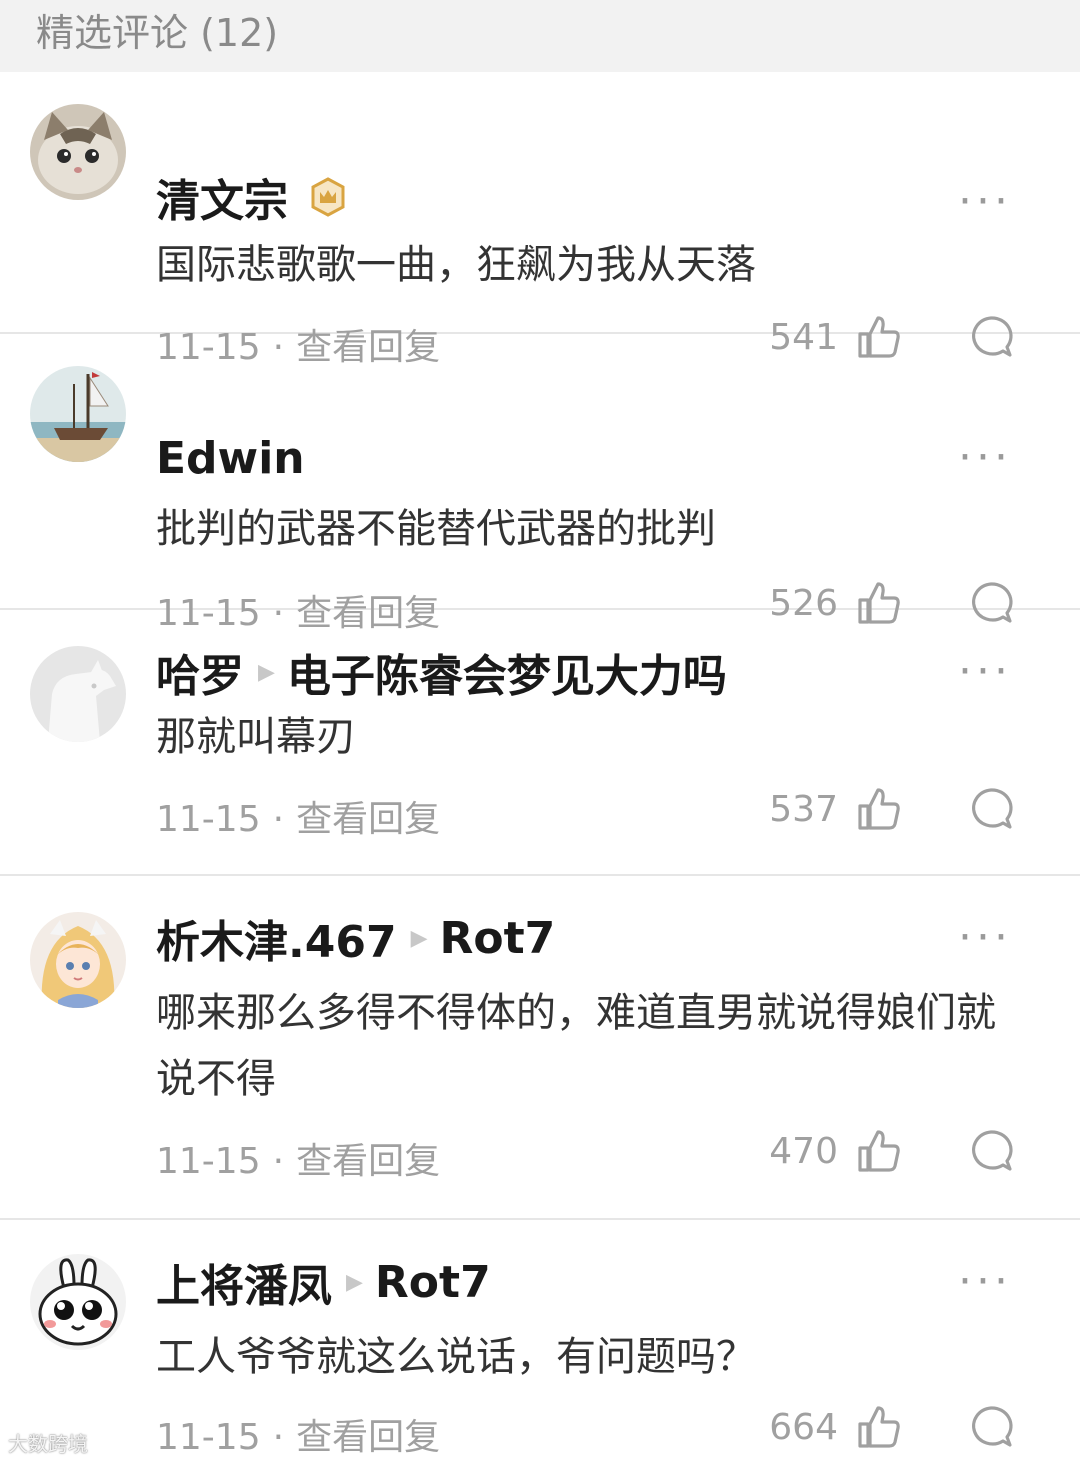  Describe the element at coordinates (540, 36) in the screenshot. I see `section-header: 精选评论 (12)` at that location.